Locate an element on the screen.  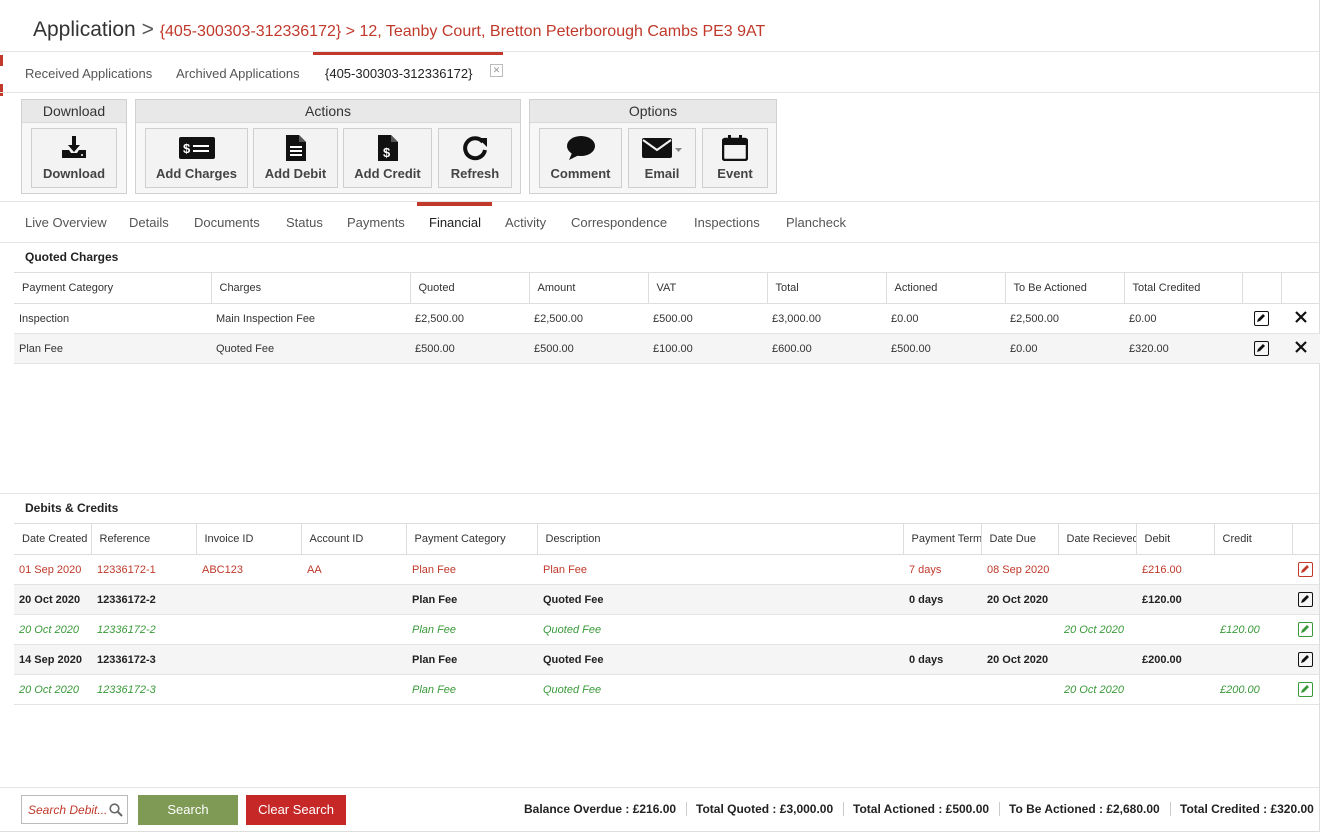
email-button: Email is located at coordinates (662, 158).